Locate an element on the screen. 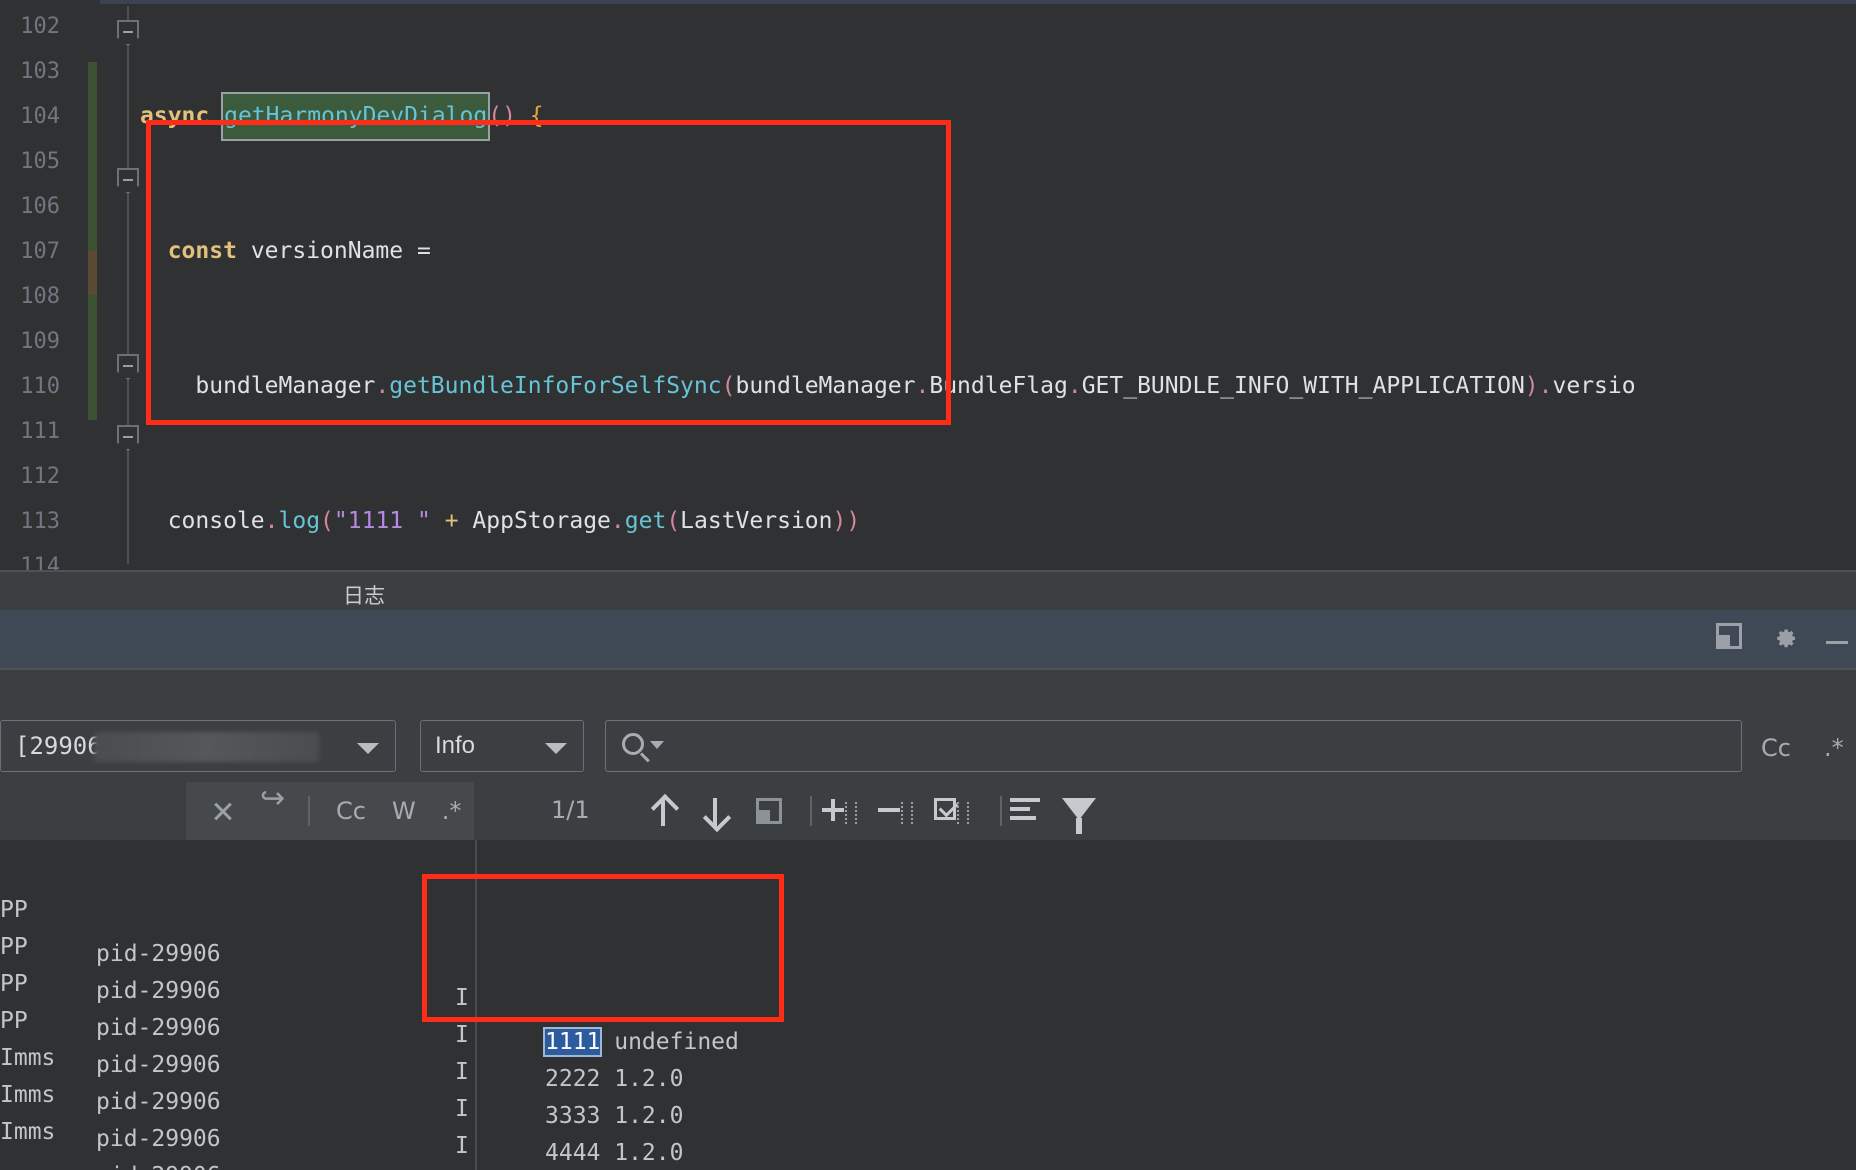  select-lines-dots is located at coordinates (963, 813).